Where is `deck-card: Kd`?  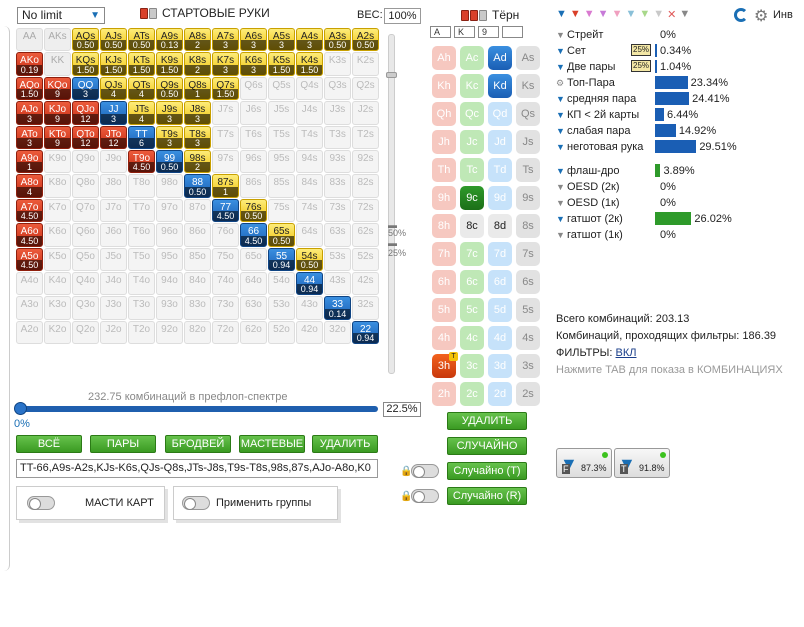 deck-card: Kd is located at coordinates (500, 86).